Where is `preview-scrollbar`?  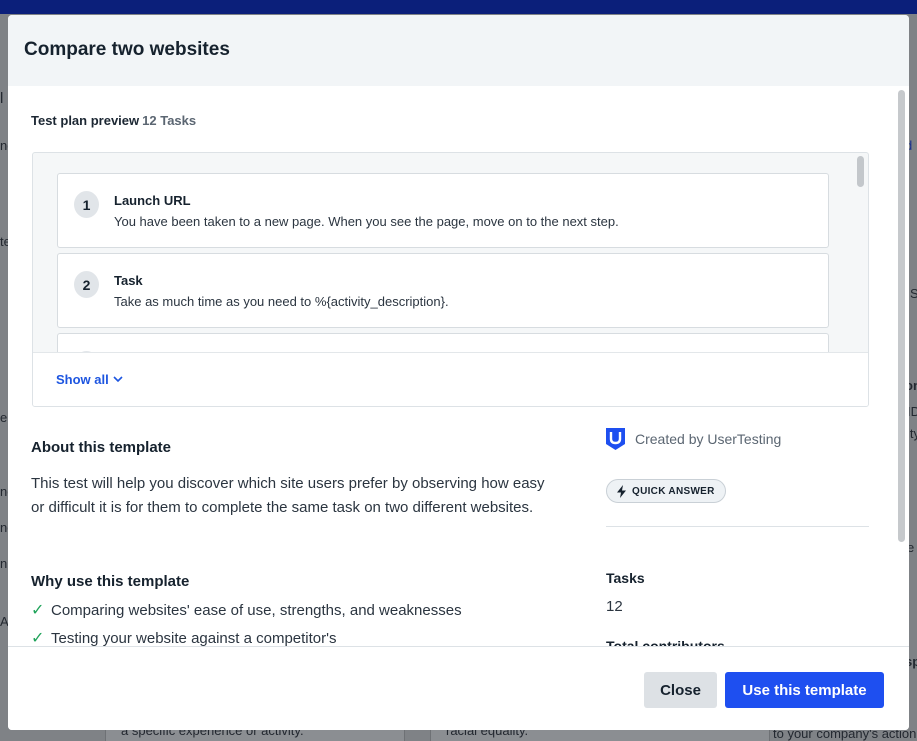
preview-scrollbar is located at coordinates (860, 171).